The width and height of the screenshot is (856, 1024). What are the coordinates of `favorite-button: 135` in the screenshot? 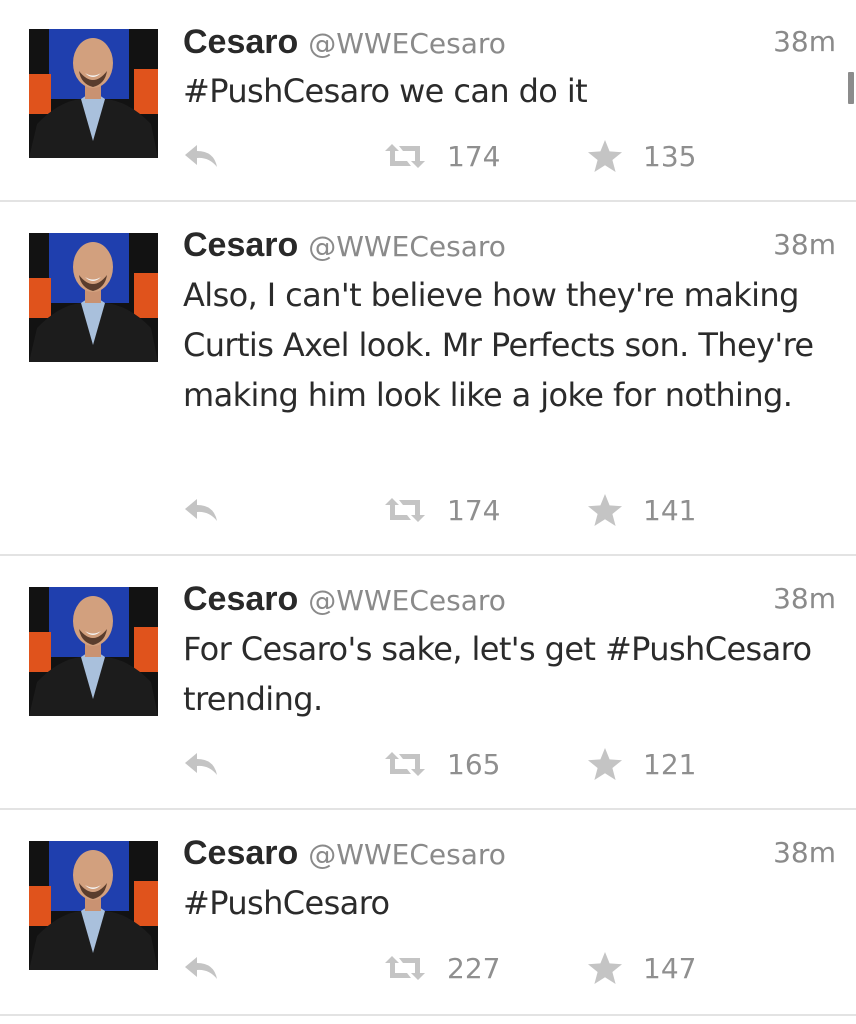 It's located at (641, 156).